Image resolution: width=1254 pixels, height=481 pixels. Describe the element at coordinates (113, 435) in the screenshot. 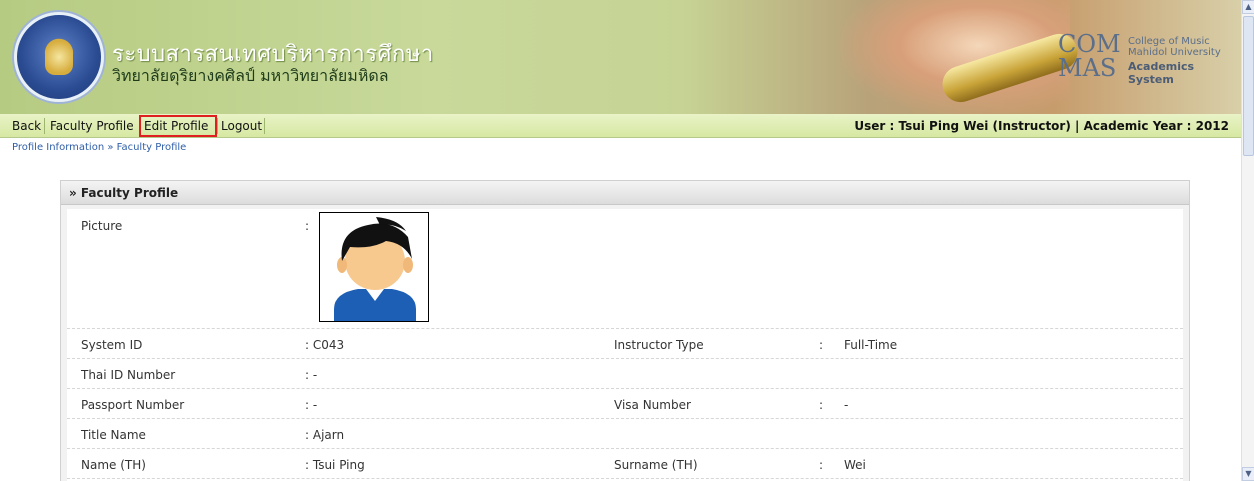

I see `title-name-label: Title Name` at that location.